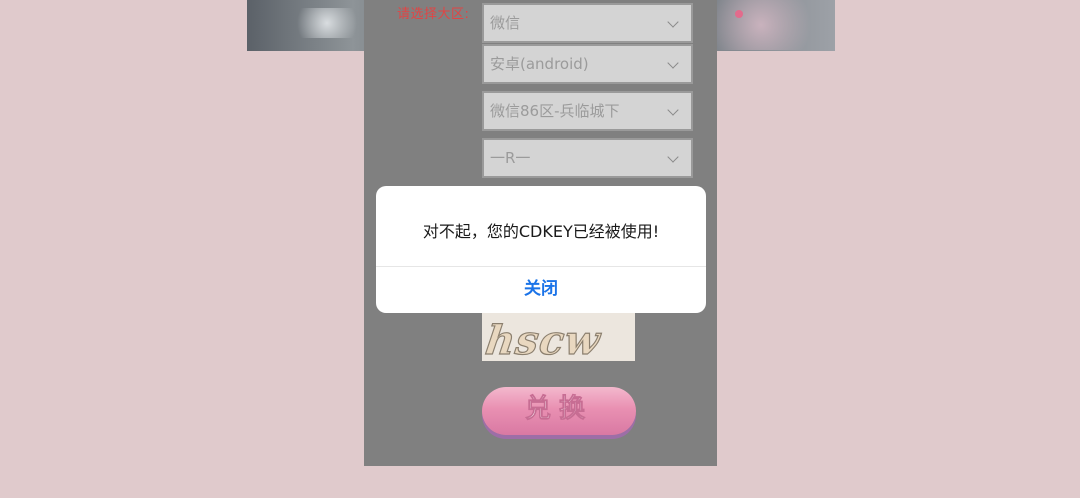  I want to click on alert-dialog: 对不起，您的CDKEY已经被使用! 关闭, so click(541, 249).